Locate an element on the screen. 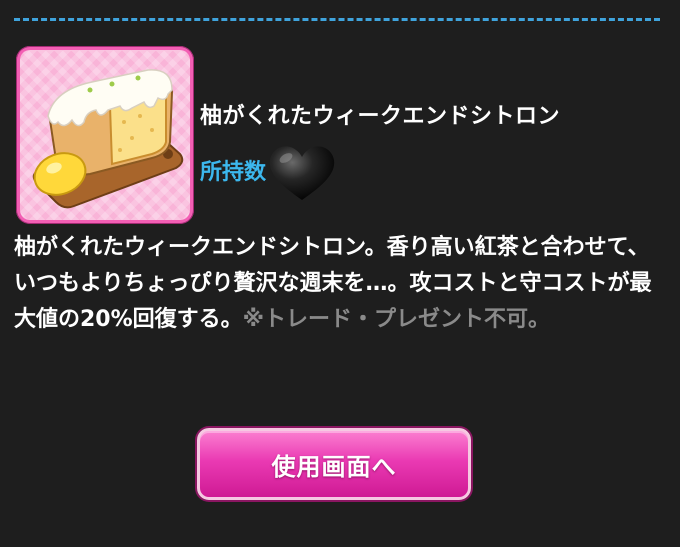  lemon-pound-cake-icon is located at coordinates (105, 135).